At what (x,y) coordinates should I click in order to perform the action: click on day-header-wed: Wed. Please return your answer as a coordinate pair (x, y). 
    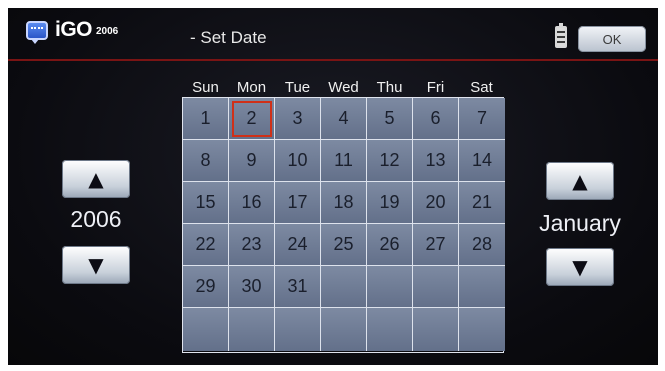
    Looking at the image, I should click on (343, 87).